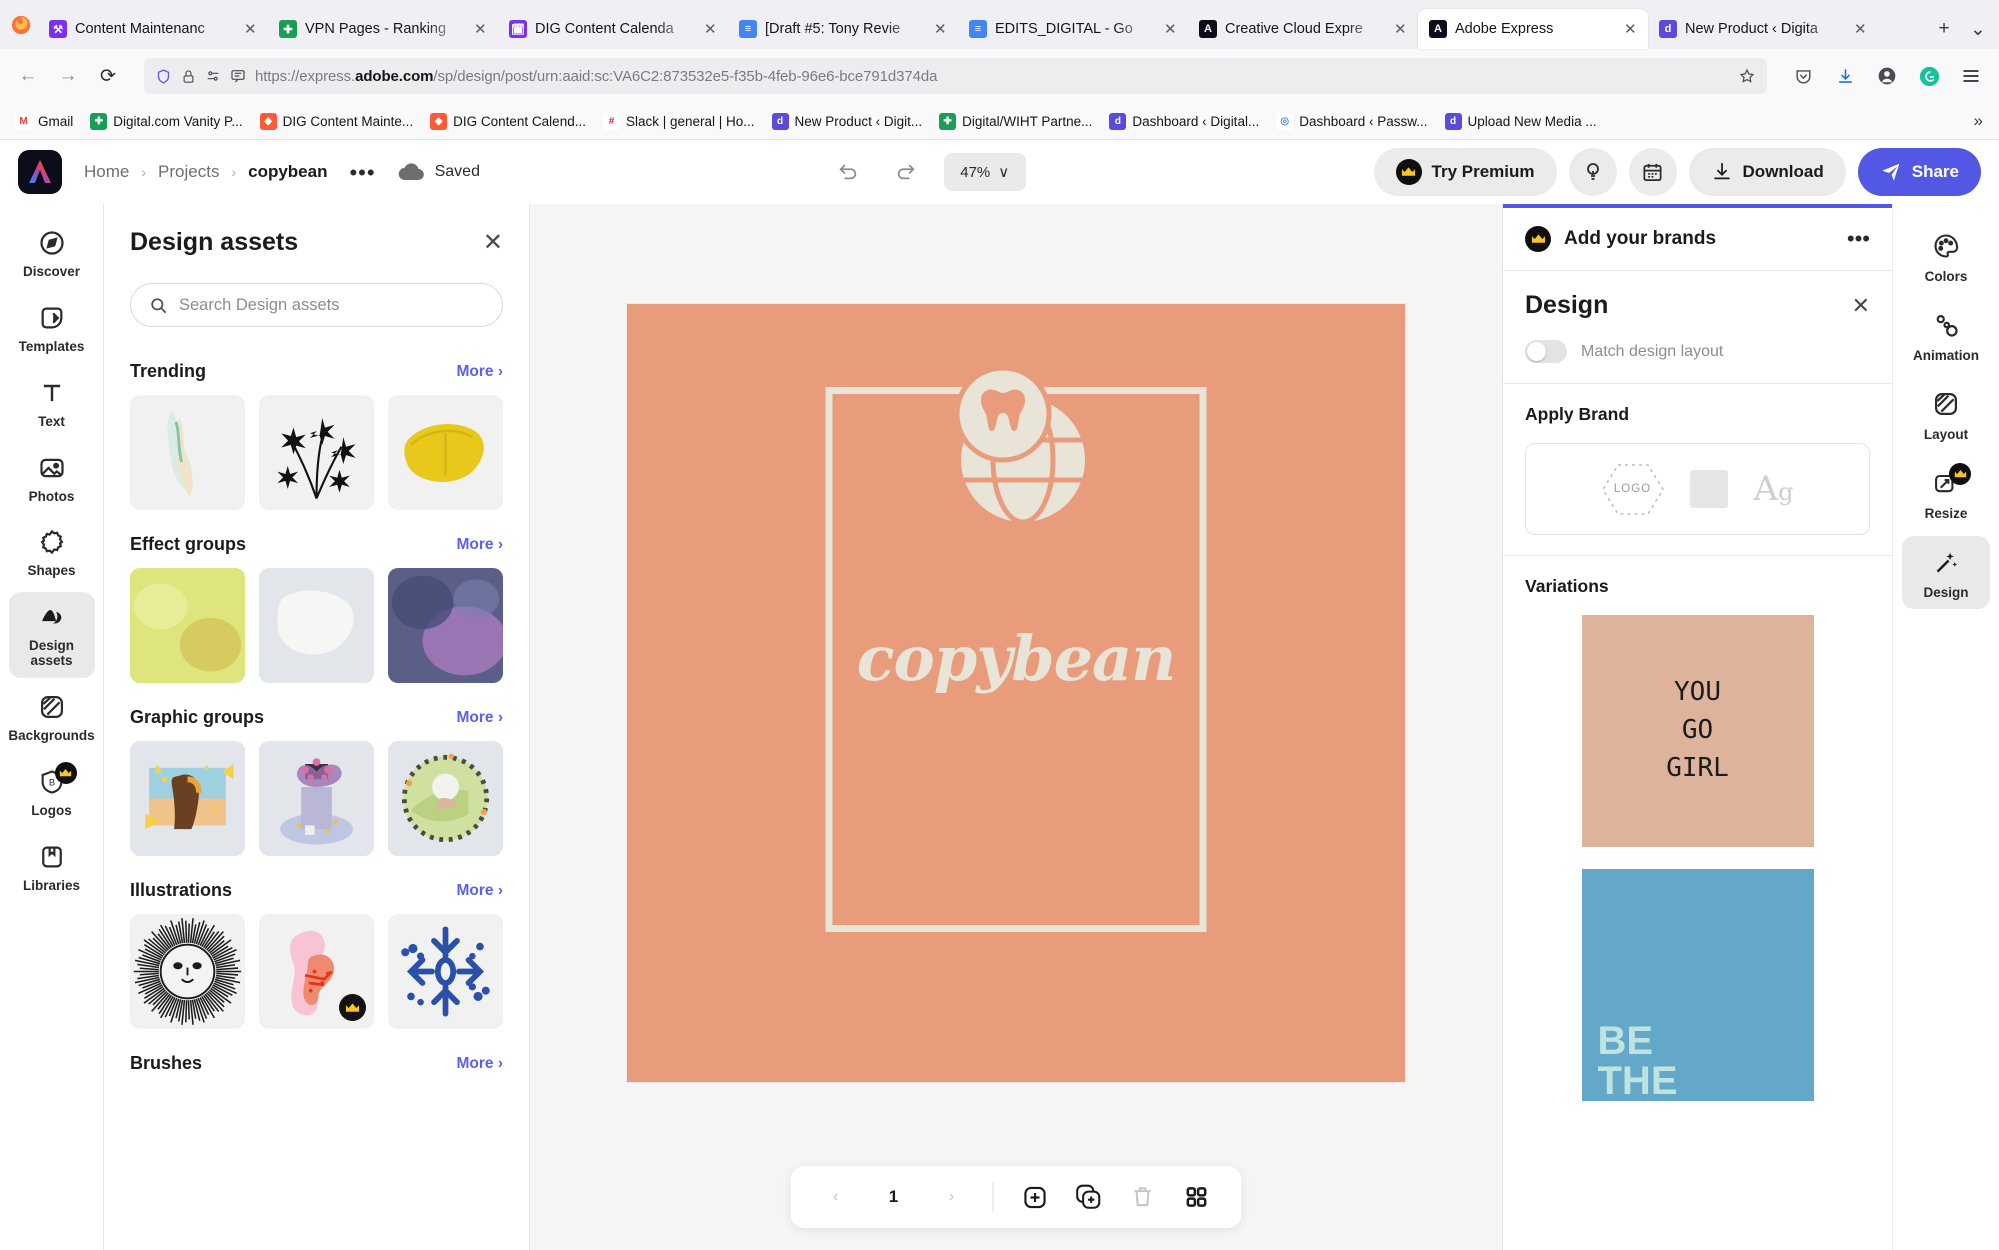 The height and width of the screenshot is (1250, 1999). Describe the element at coordinates (213, 76) in the screenshot. I see `permissions-icon` at that location.